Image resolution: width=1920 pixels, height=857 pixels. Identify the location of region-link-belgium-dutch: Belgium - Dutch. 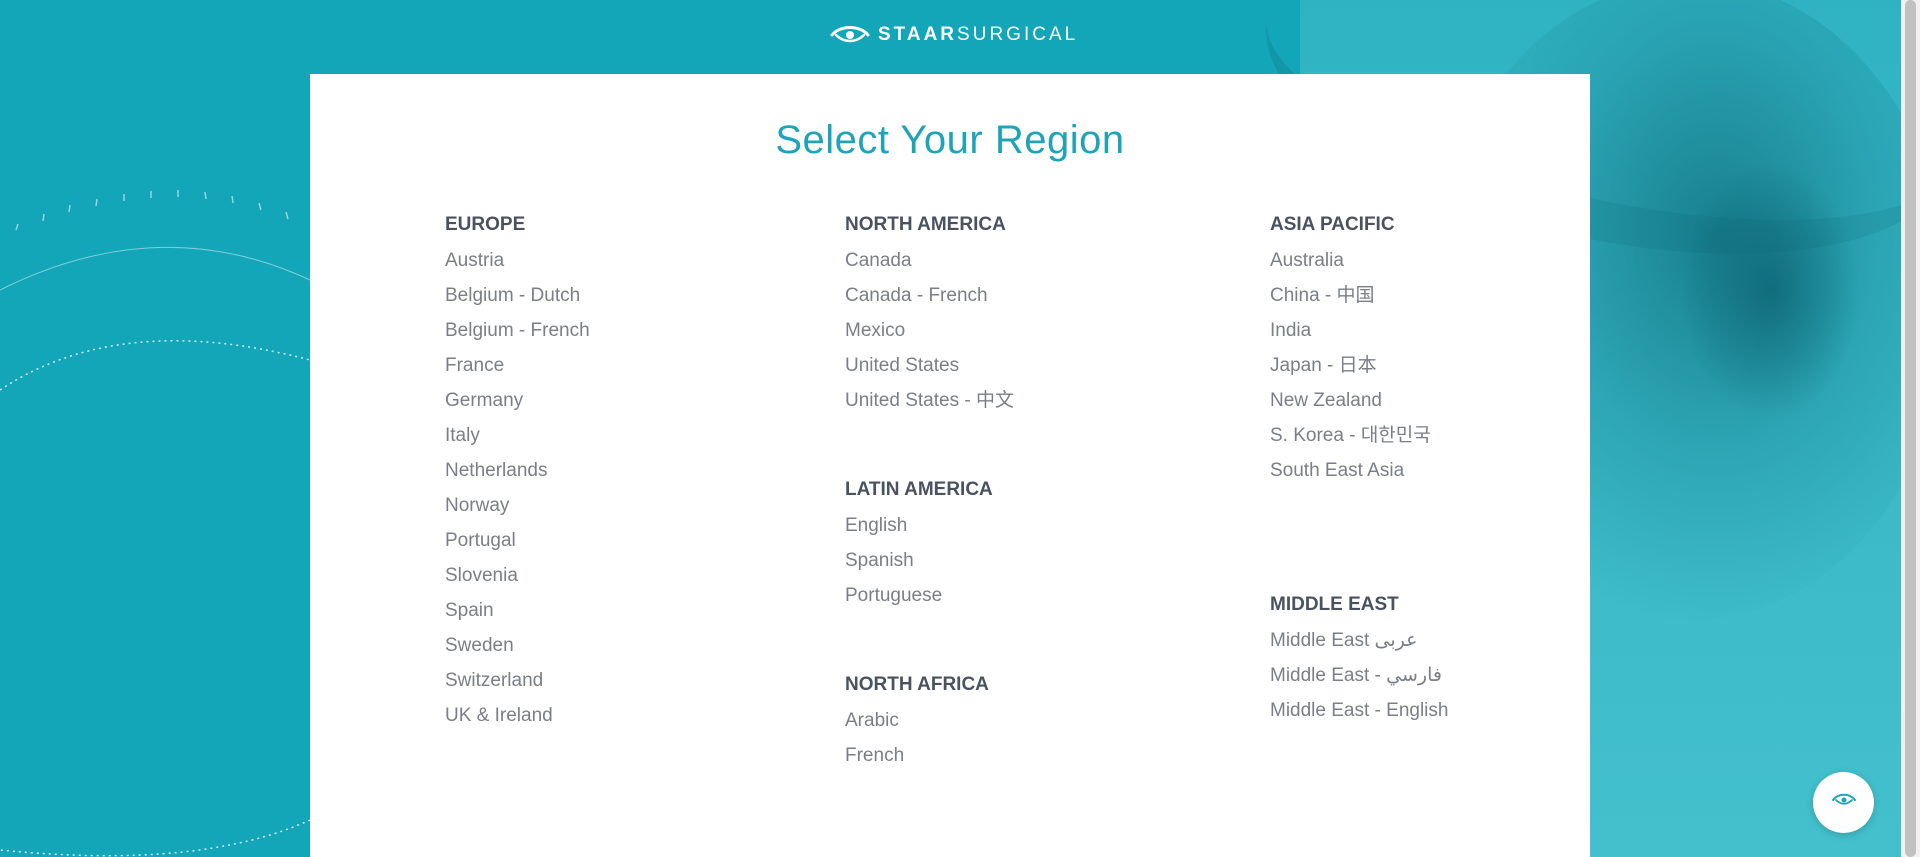
(517, 295).